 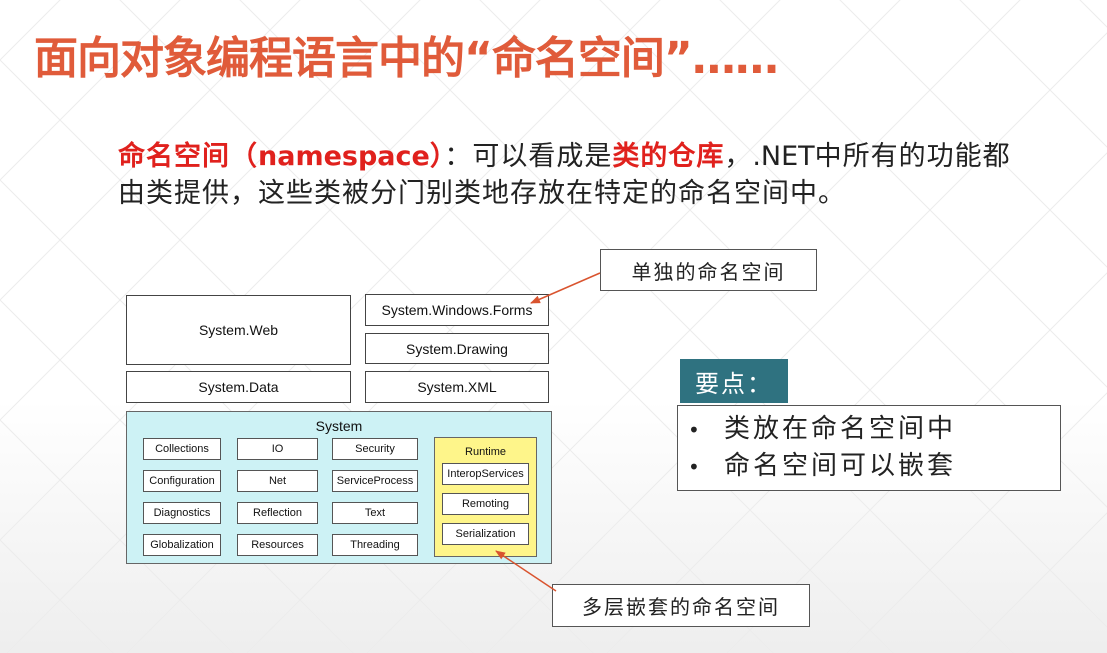 I want to click on namespace-diagnostics: Diagnostics, so click(x=182, y=513).